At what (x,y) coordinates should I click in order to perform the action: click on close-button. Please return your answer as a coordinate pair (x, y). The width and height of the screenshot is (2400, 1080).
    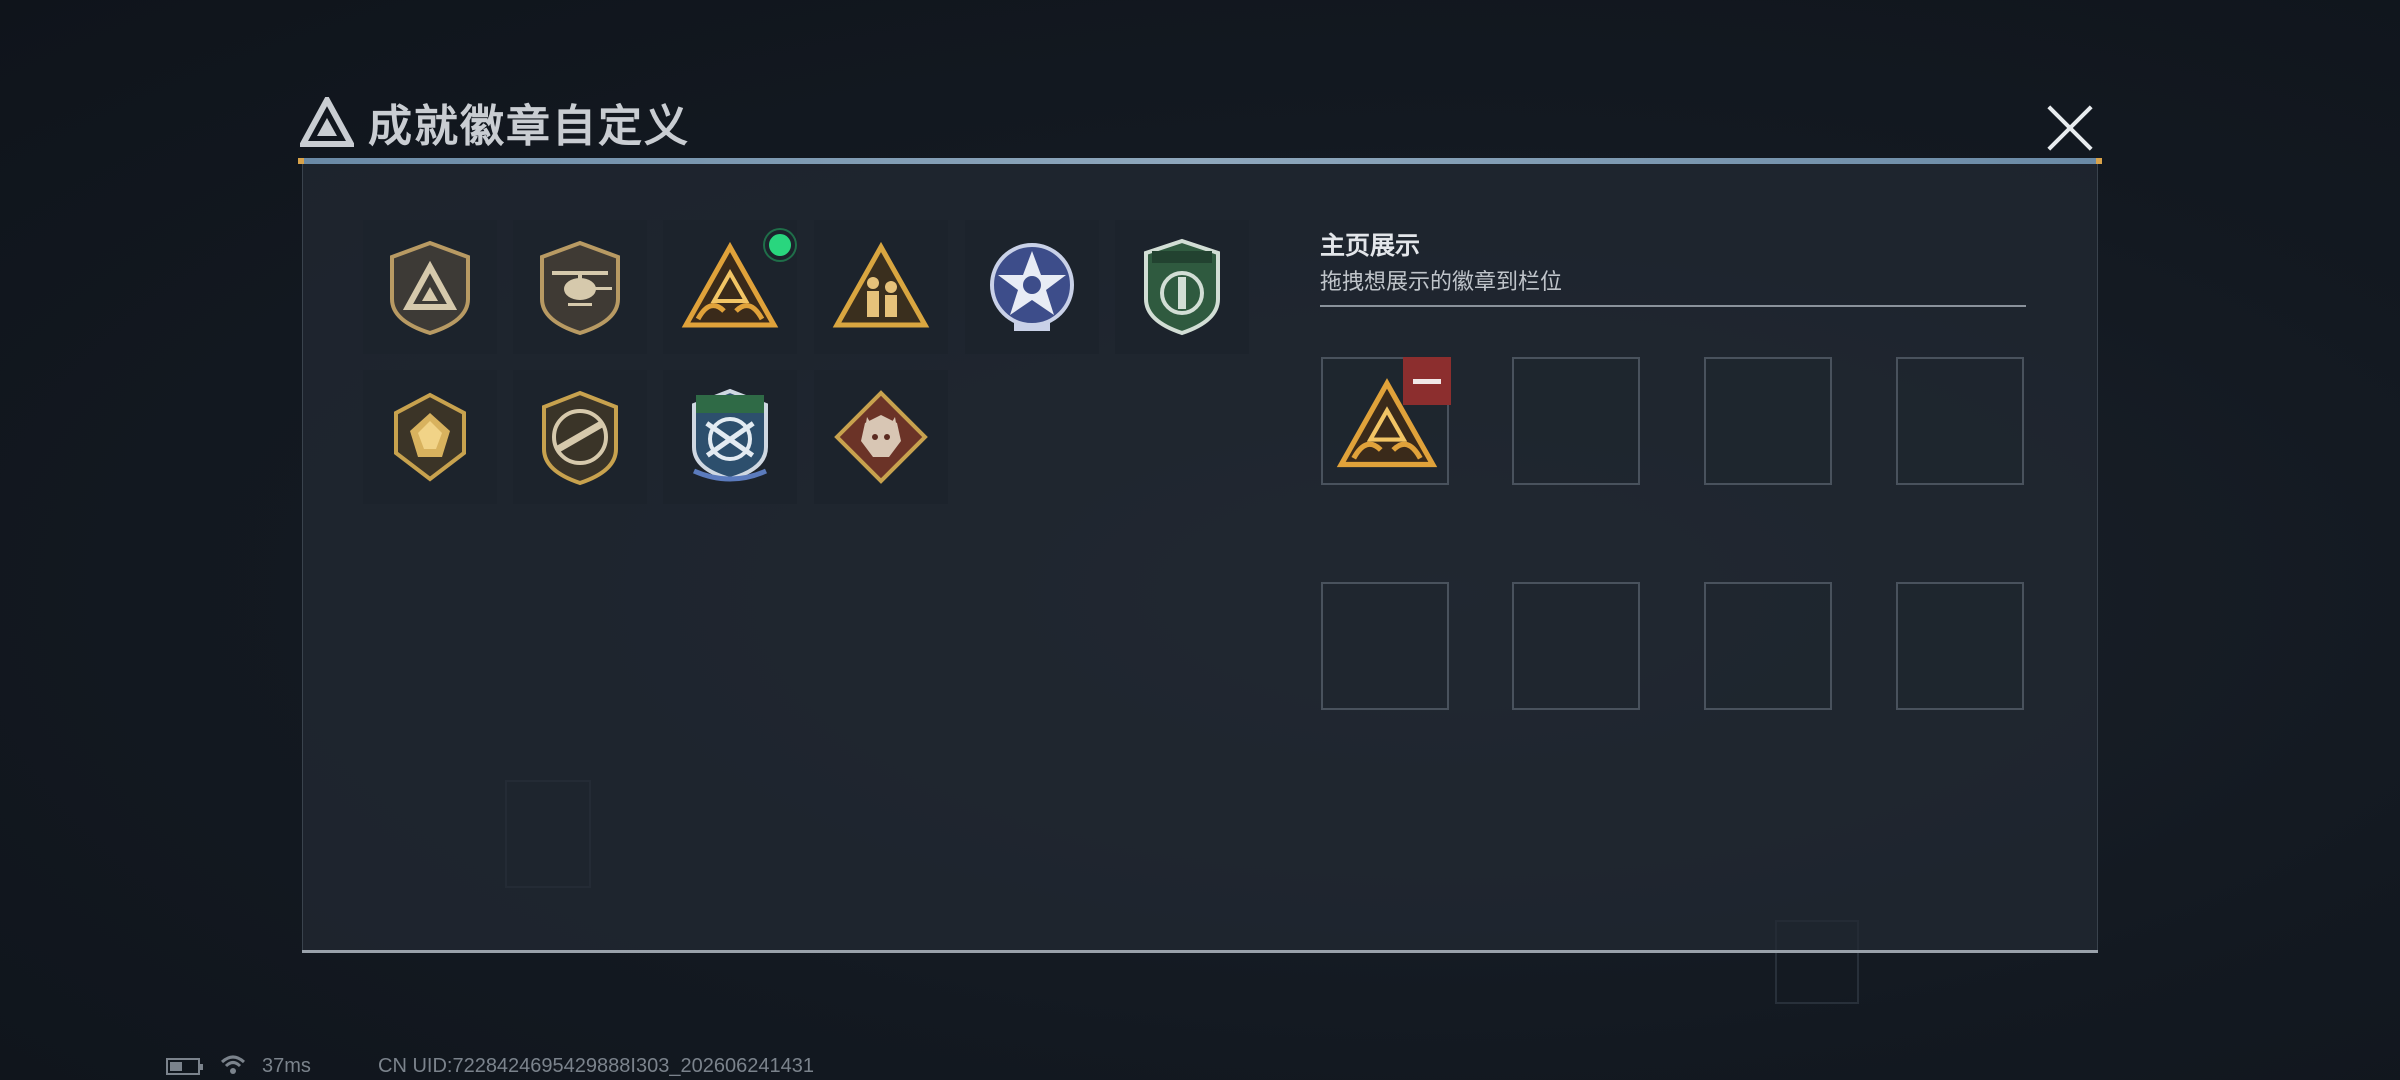
    Looking at the image, I should click on (2070, 128).